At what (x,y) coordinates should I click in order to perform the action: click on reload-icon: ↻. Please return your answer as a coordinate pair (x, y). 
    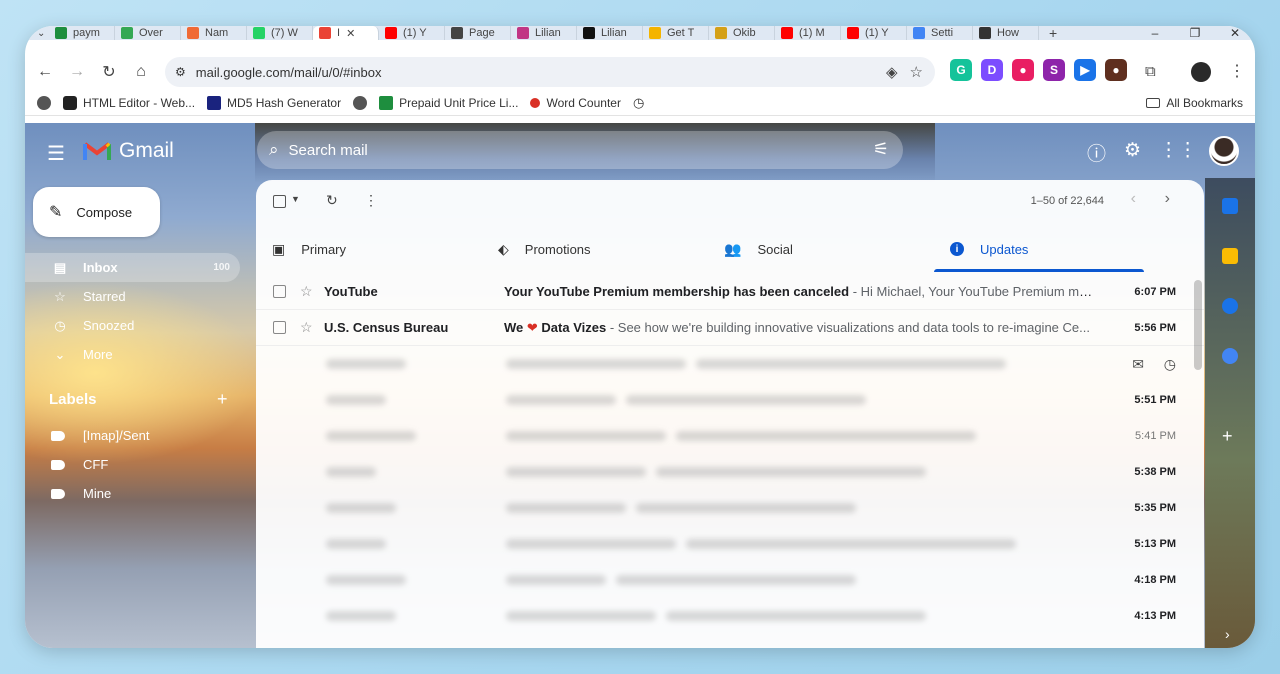
    Looking at the image, I should click on (109, 72).